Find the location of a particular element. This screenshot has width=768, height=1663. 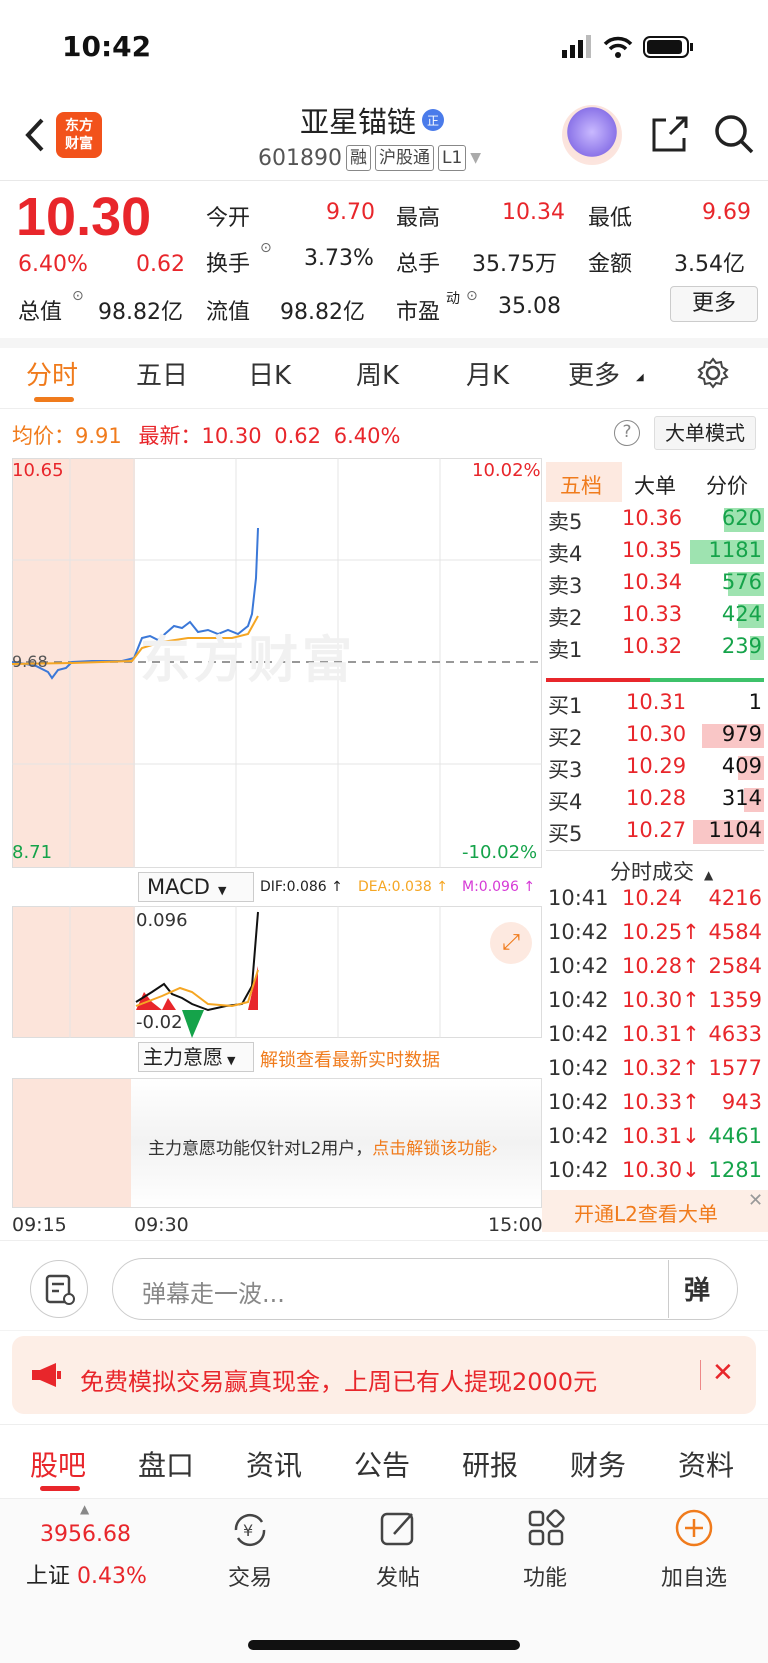

last-pct: 6.40% is located at coordinates (367, 436).